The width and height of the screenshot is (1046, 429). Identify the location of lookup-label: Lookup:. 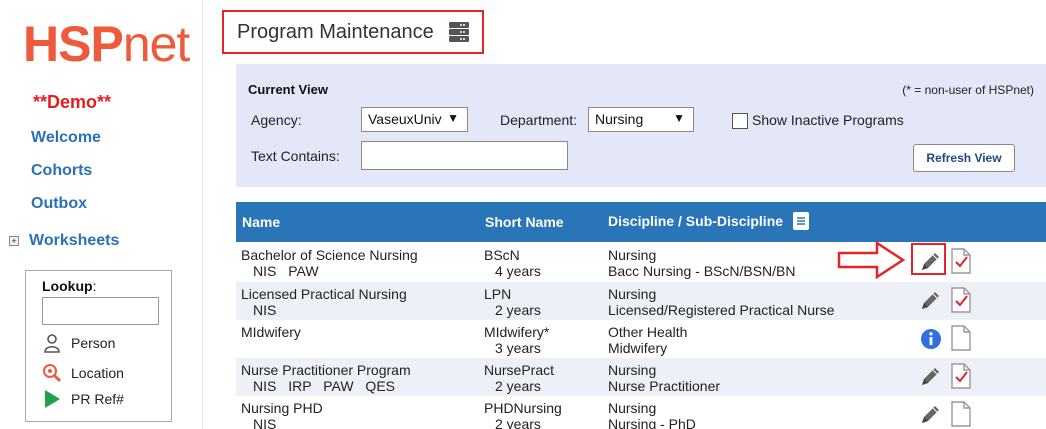
(69, 286).